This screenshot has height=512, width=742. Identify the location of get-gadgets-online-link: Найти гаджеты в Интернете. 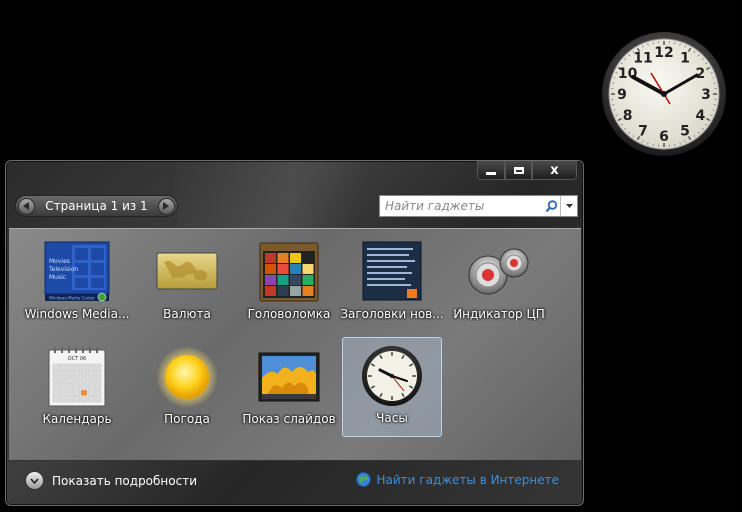
(457, 479).